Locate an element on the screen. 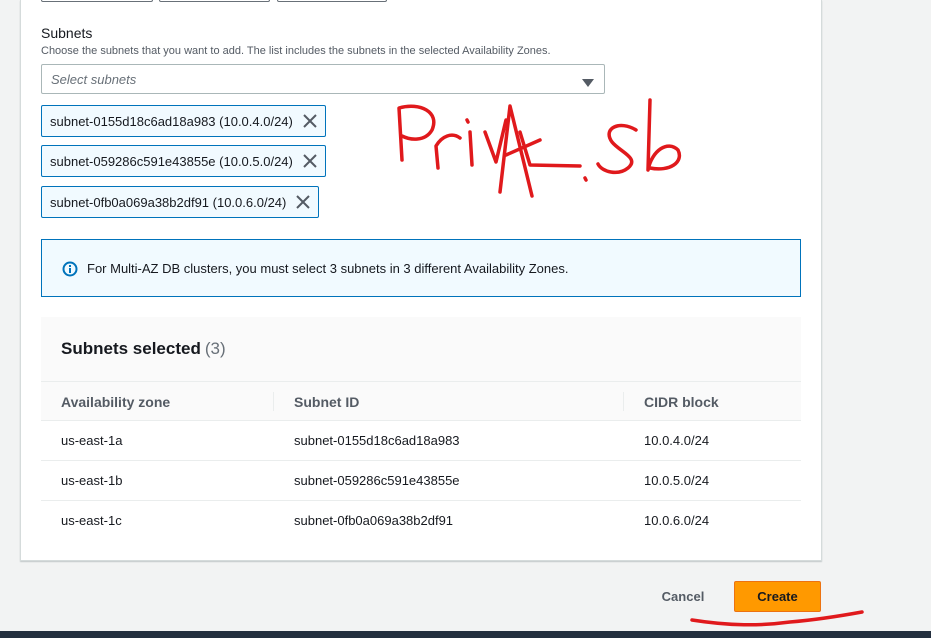  table-title: Subnets selected (3) is located at coordinates (143, 349).